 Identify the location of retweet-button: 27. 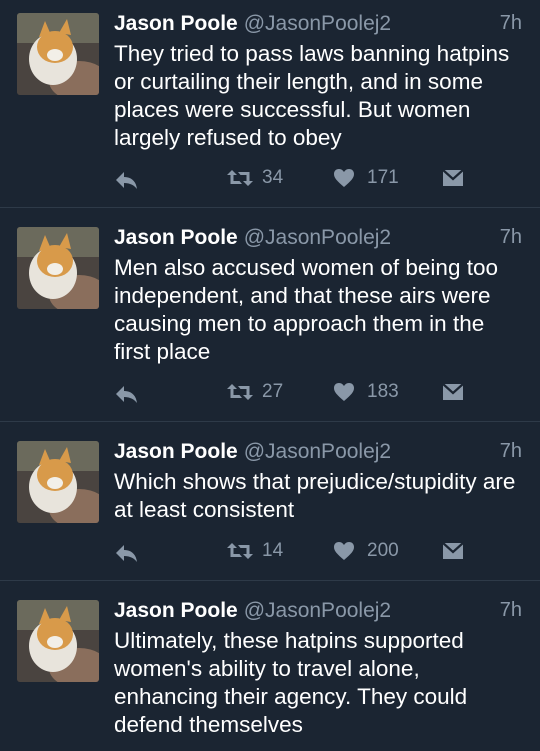
(254, 392).